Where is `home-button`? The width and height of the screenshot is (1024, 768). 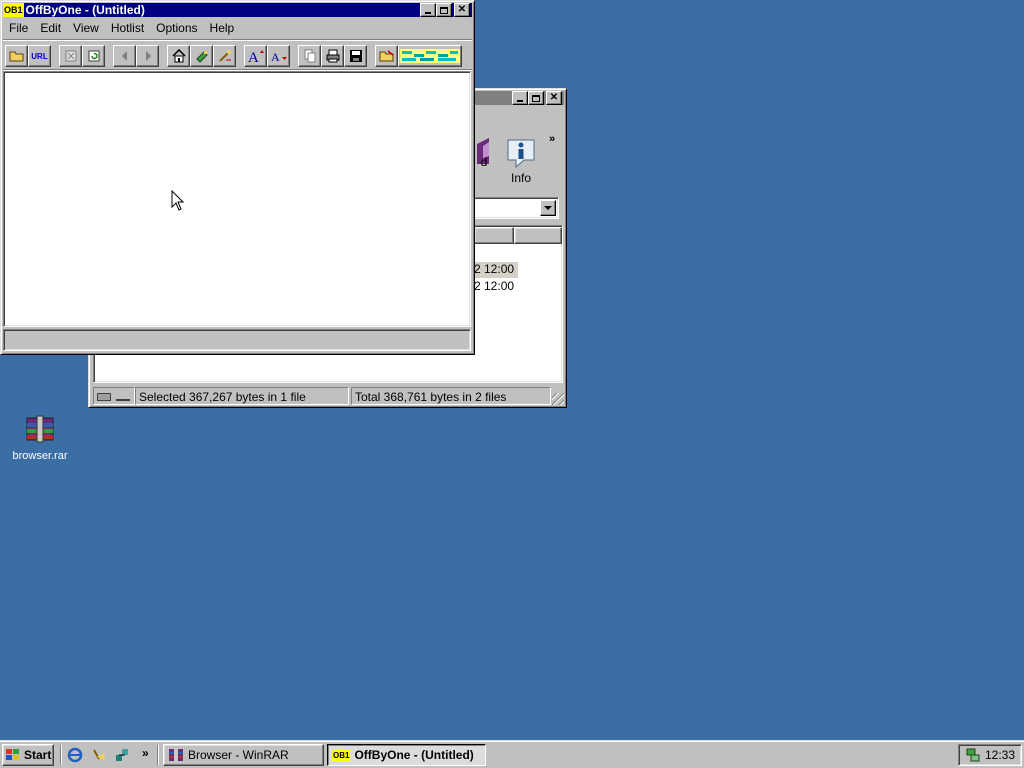
home-button is located at coordinates (178, 56).